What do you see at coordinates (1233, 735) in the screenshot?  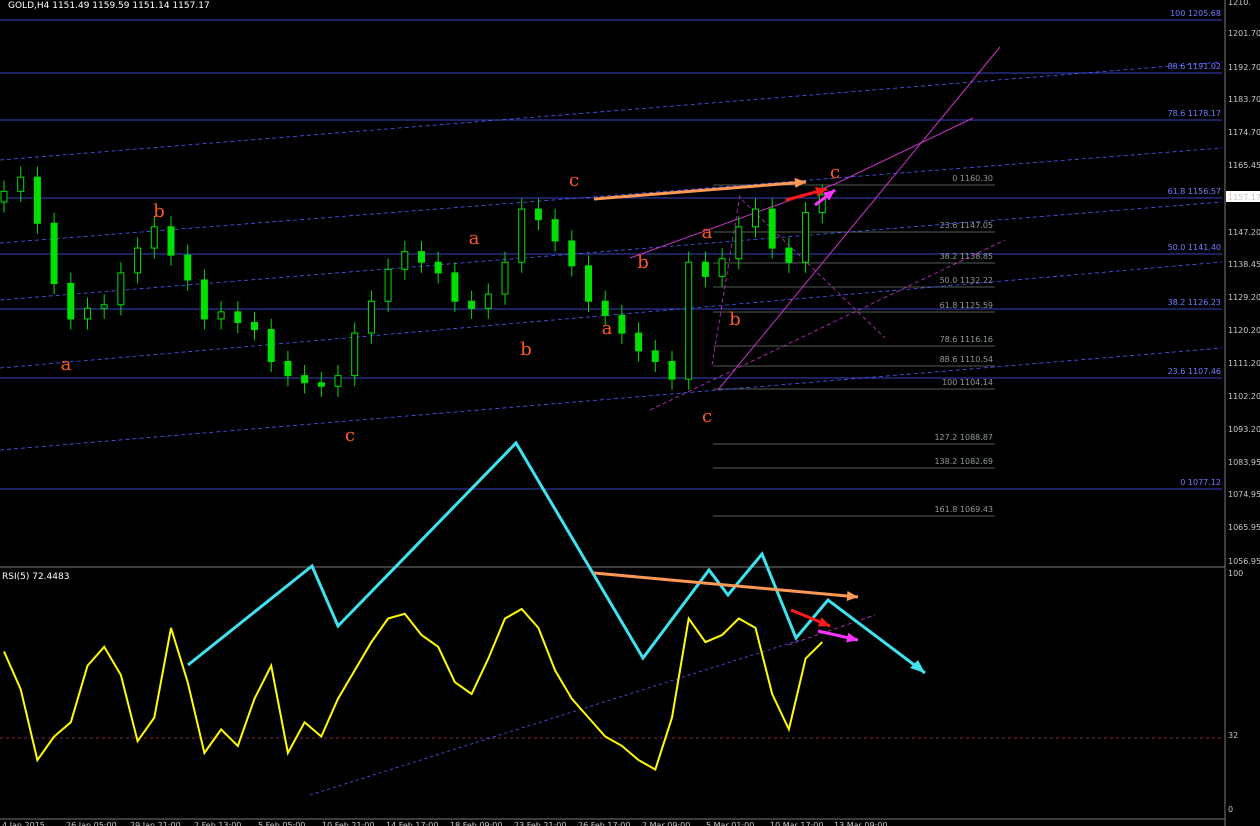 I see `rsi-tick-label: 32` at bounding box center [1233, 735].